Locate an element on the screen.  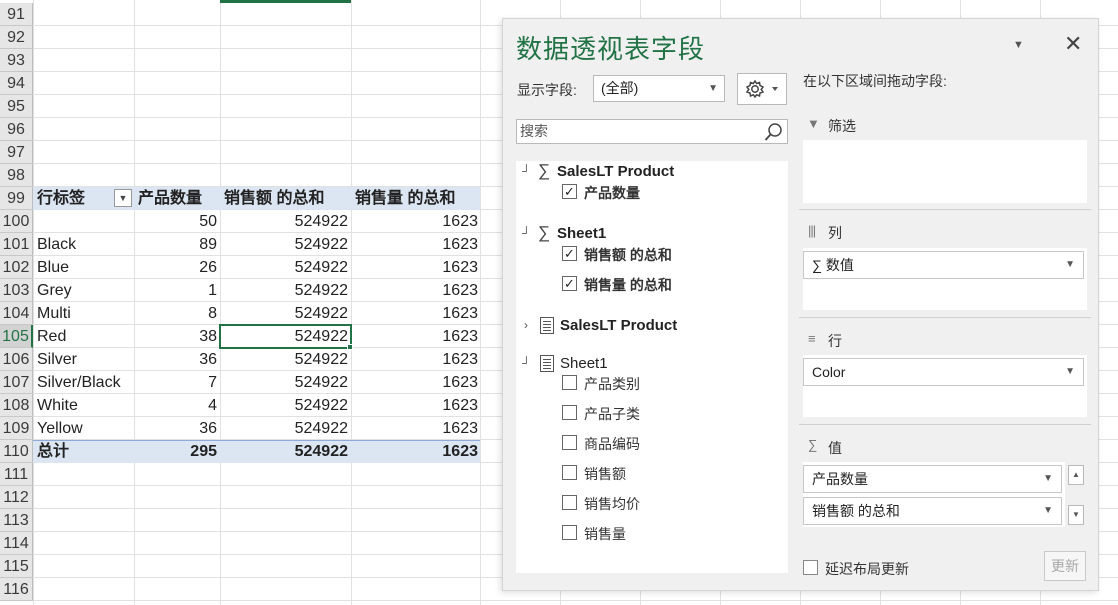
pivot-row-label: Blue is located at coordinates (85, 267).